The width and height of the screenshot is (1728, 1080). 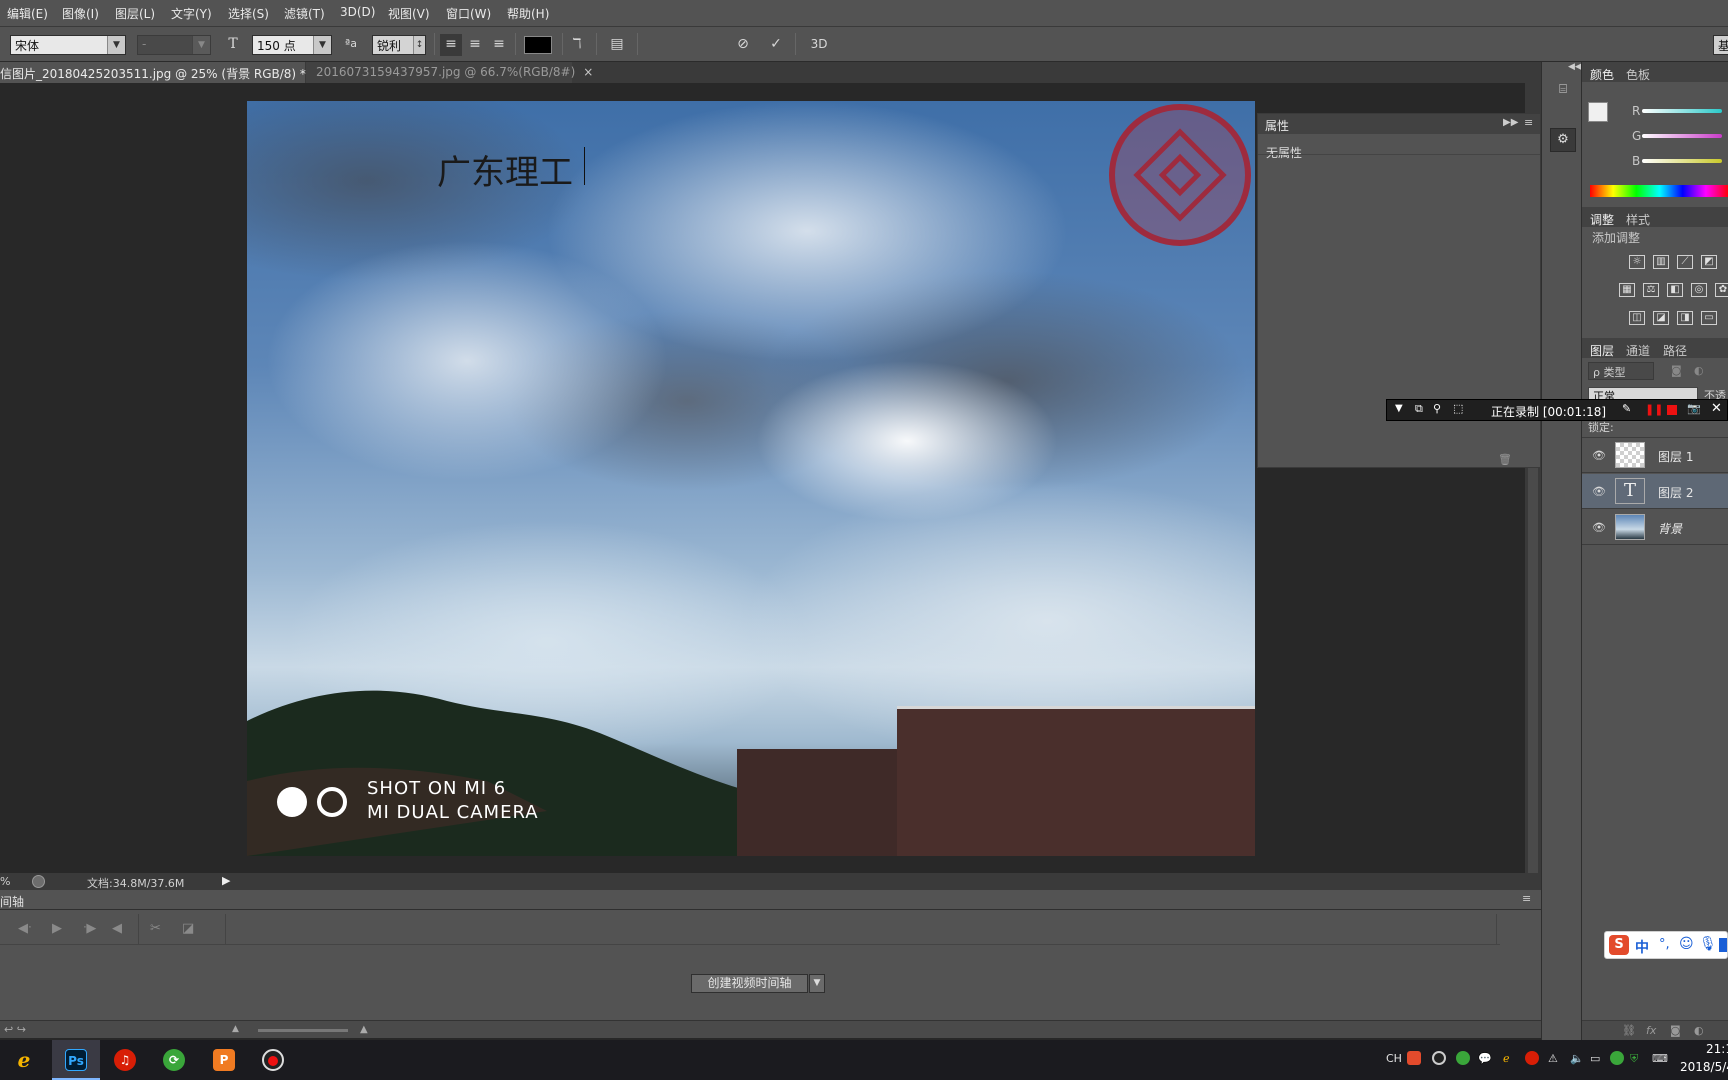 What do you see at coordinates (1439, 1058) in the screenshot?
I see `recorder-tray-icon` at bounding box center [1439, 1058].